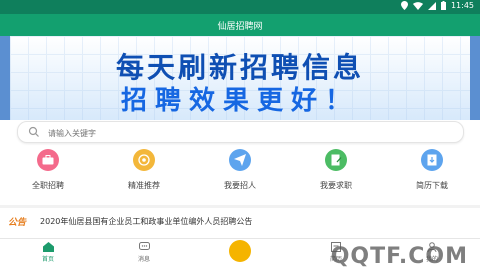 The width and height of the screenshot is (480, 270). I want to click on menu-item-label: 我要招人, so click(240, 185).